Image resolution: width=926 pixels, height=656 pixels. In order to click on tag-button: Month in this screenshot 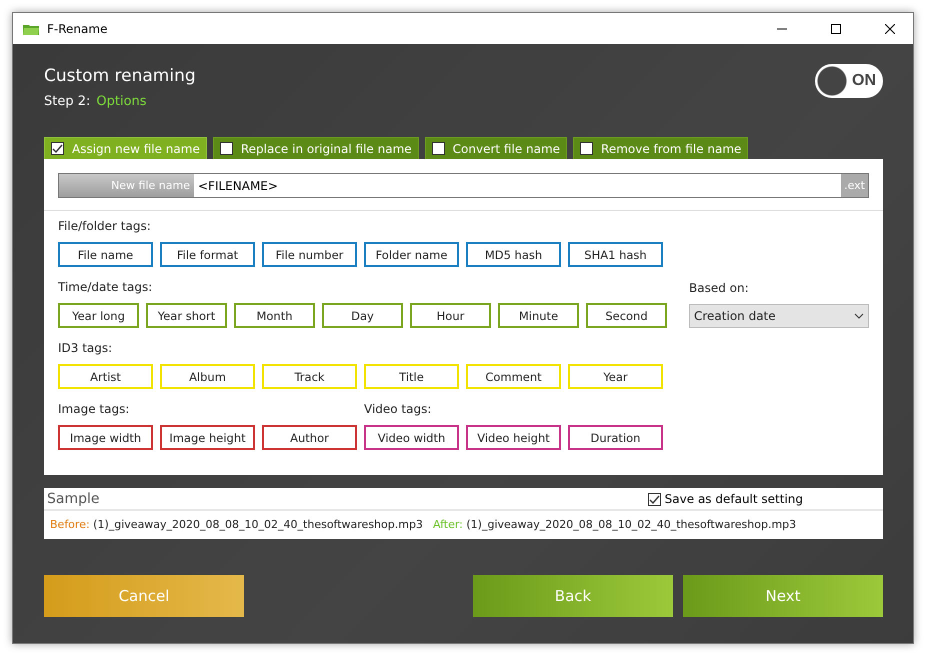, I will do `click(274, 315)`.